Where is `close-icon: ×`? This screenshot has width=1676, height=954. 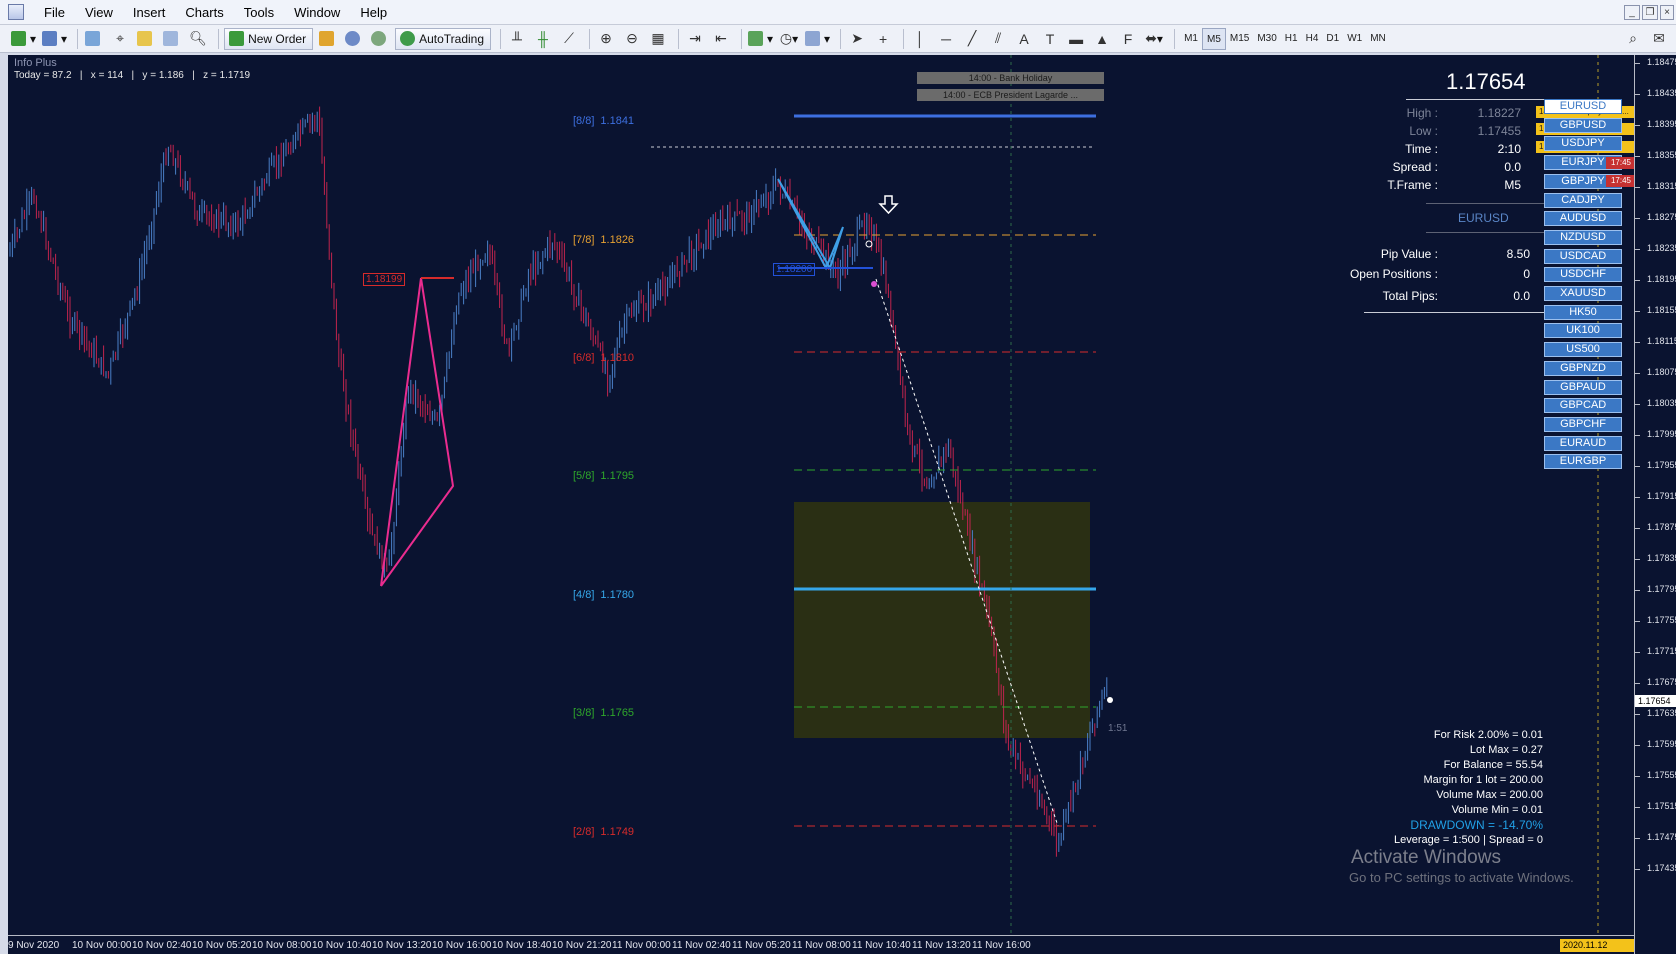 close-icon: × is located at coordinates (1667, 12).